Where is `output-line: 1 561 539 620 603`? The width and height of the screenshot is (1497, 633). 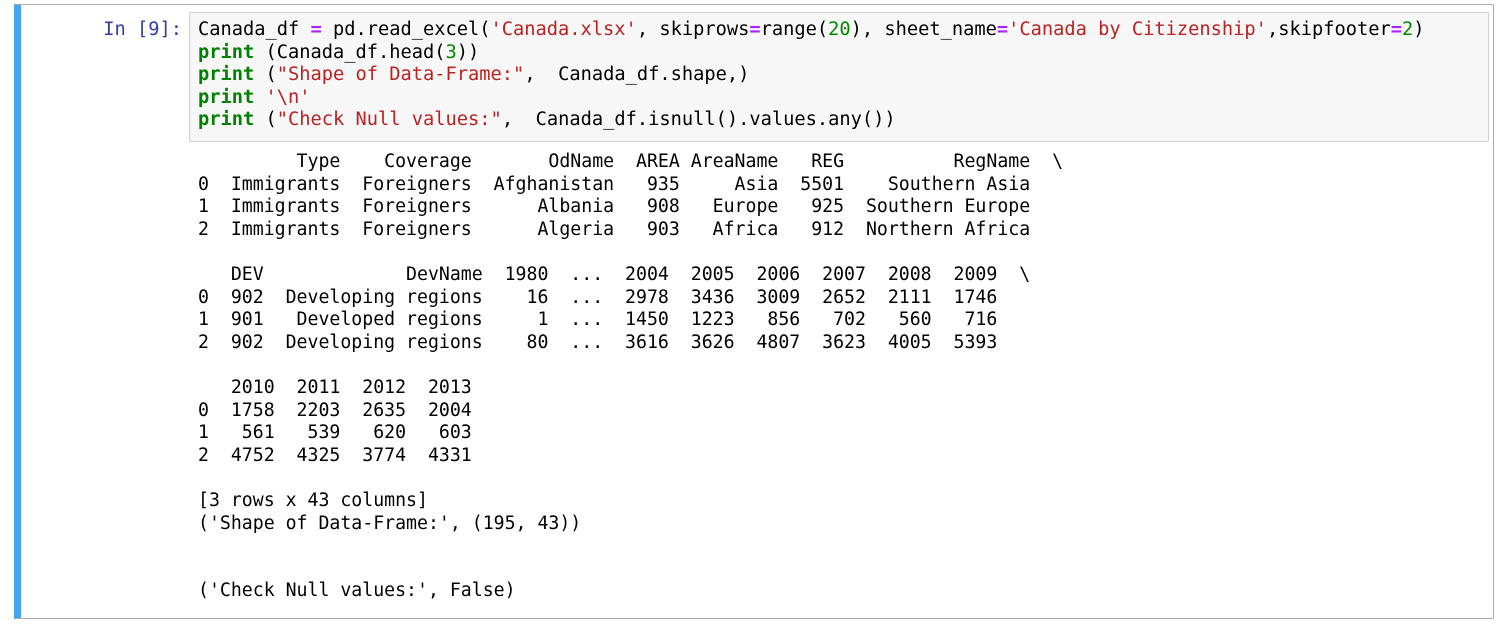 output-line: 1 561 539 620 603 is located at coordinates (346, 433).